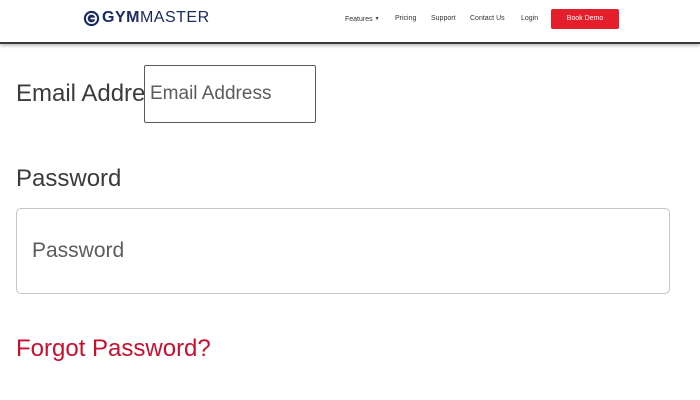  What do you see at coordinates (230, 94) in the screenshot?
I see `email-field` at bounding box center [230, 94].